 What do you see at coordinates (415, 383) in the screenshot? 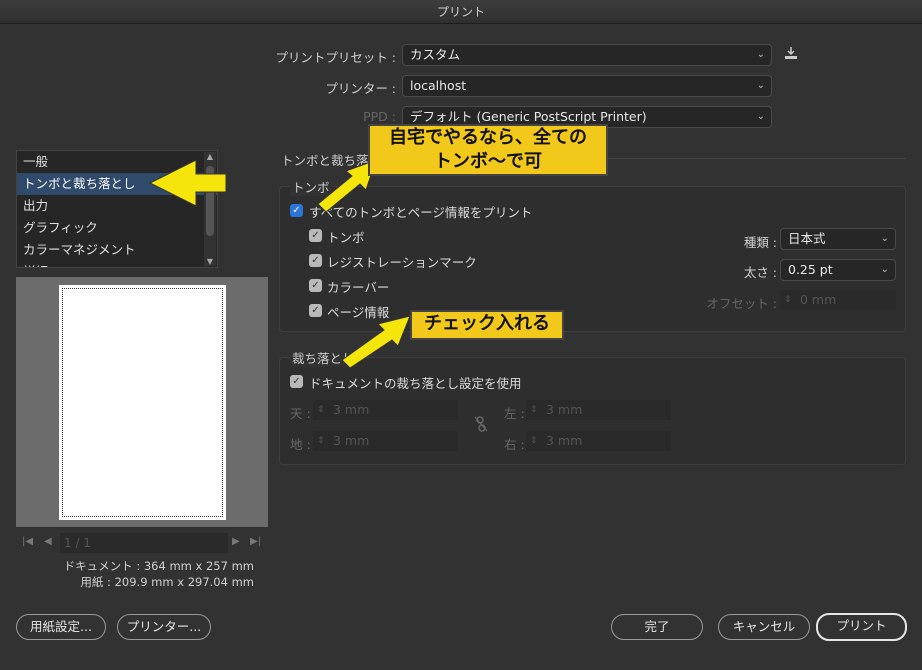
I see `use-doc-bleed-label: ドキュメントの裁ち落とし設定を使用` at bounding box center [415, 383].